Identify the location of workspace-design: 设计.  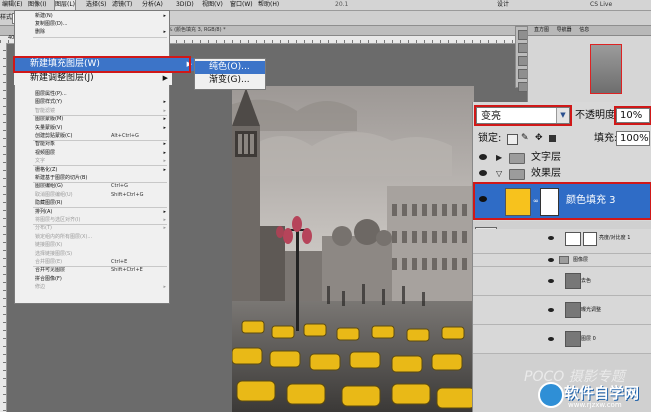
(503, 5).